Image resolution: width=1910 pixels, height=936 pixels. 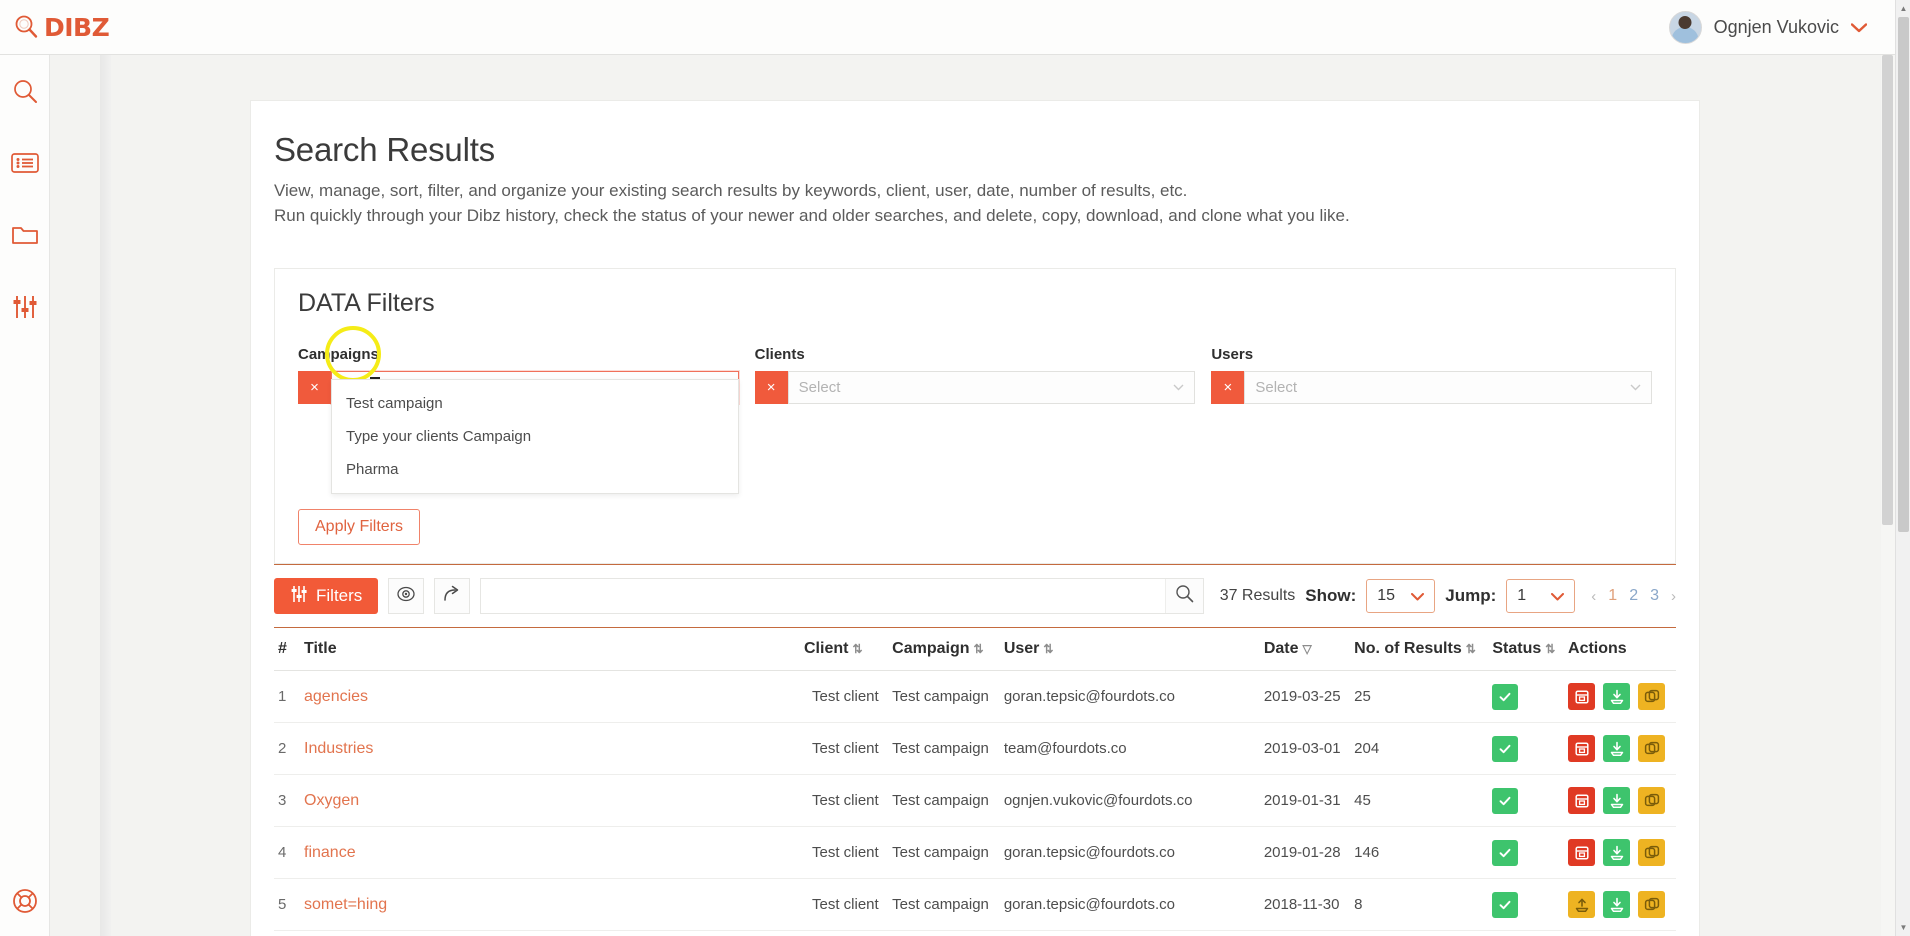 I want to click on col-results: No. of Results ⇅, so click(x=1419, y=650).